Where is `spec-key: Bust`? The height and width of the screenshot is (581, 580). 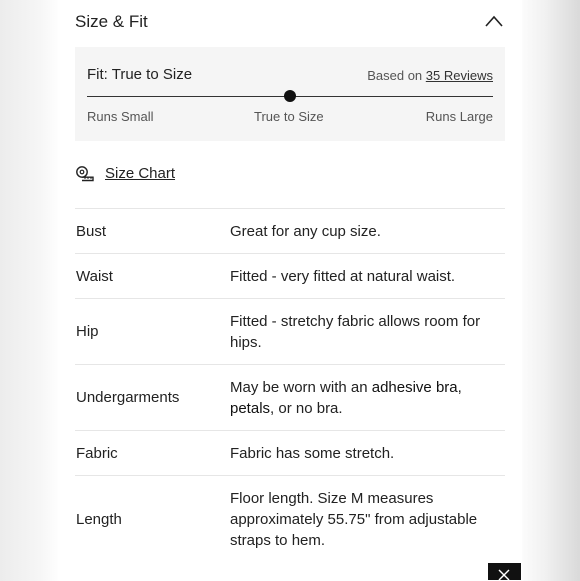 spec-key: Bust is located at coordinates (91, 231).